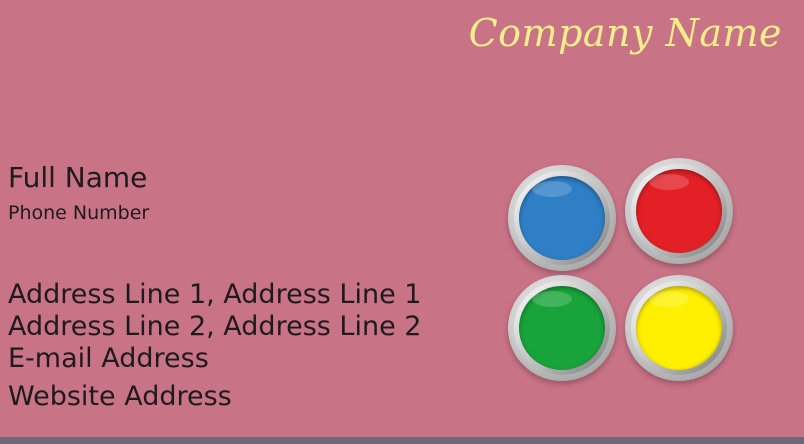 The height and width of the screenshot is (444, 804). What do you see at coordinates (108, 358) in the screenshot?
I see `email-address: E-mail Address` at bounding box center [108, 358].